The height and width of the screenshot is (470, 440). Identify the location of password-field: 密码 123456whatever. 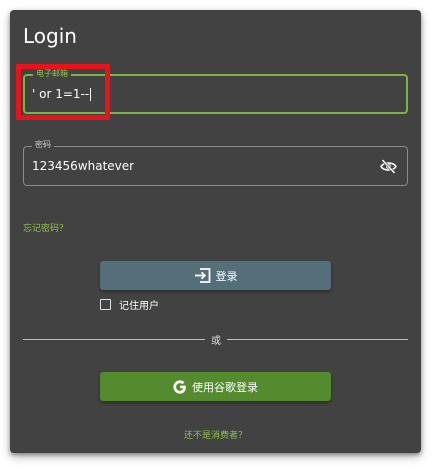
(215, 163).